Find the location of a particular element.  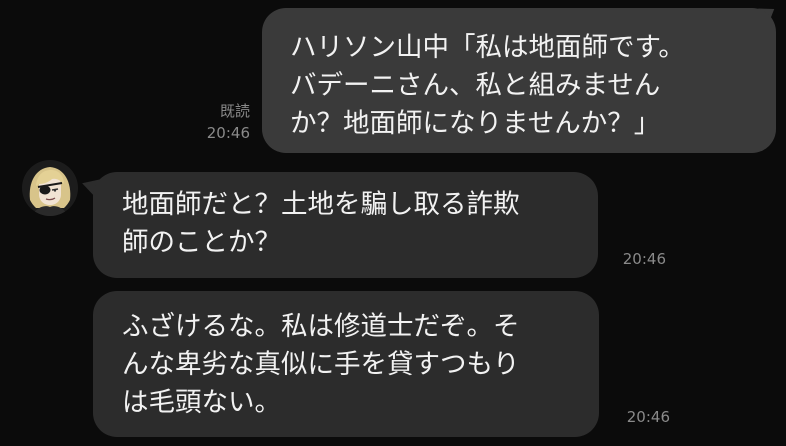

outgoing-message-timestamp: 20:46 is located at coordinates (228, 133).